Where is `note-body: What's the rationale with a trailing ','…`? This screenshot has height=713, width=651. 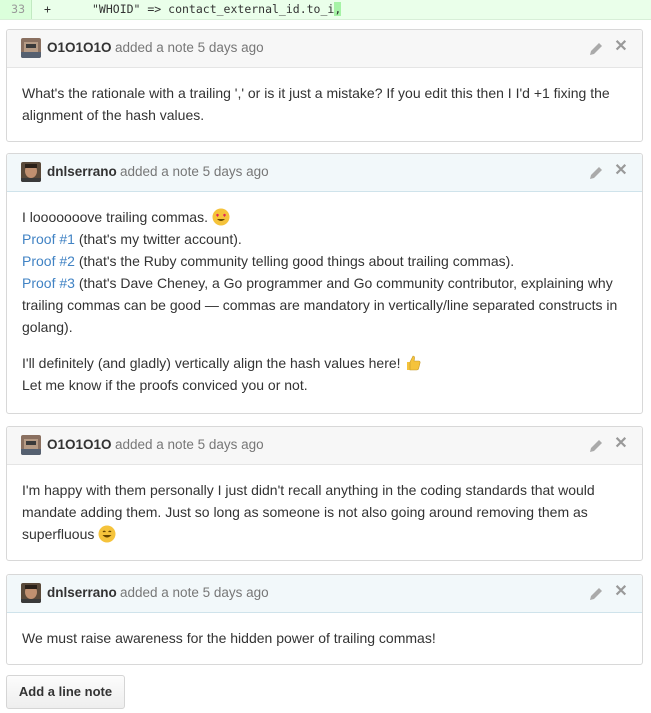 note-body: What's the rationale with a trailing ','… is located at coordinates (324, 103).